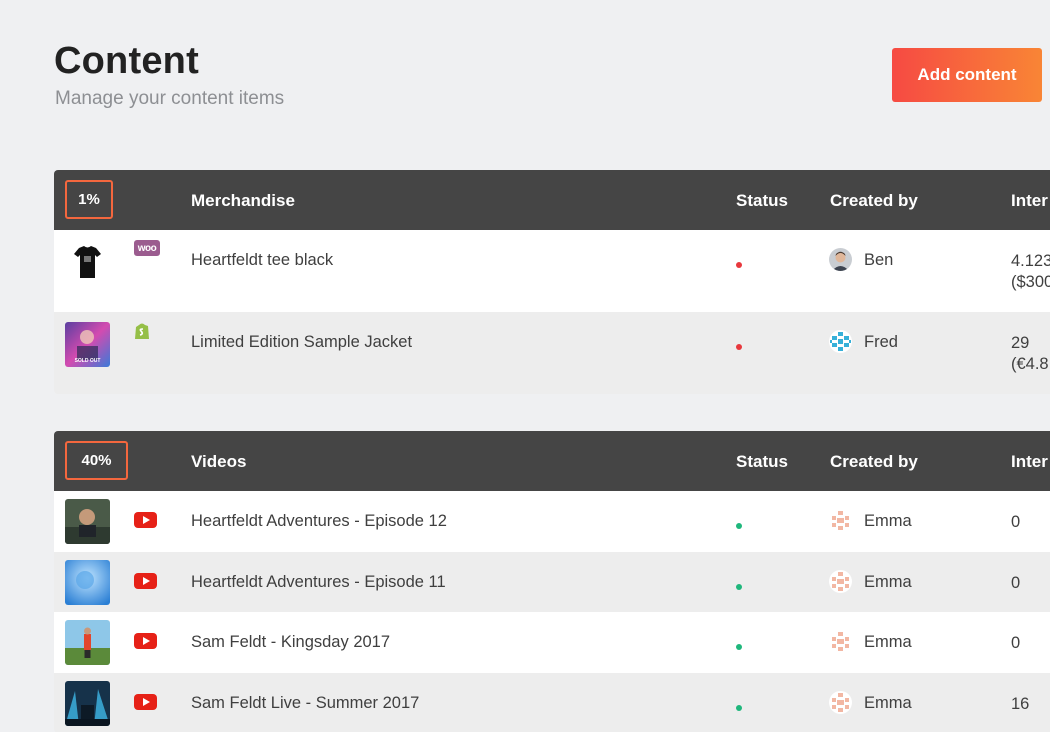 The image size is (1050, 732). I want to click on videos-table-header: 40% Videos Status Created by Inter, so click(552, 461).